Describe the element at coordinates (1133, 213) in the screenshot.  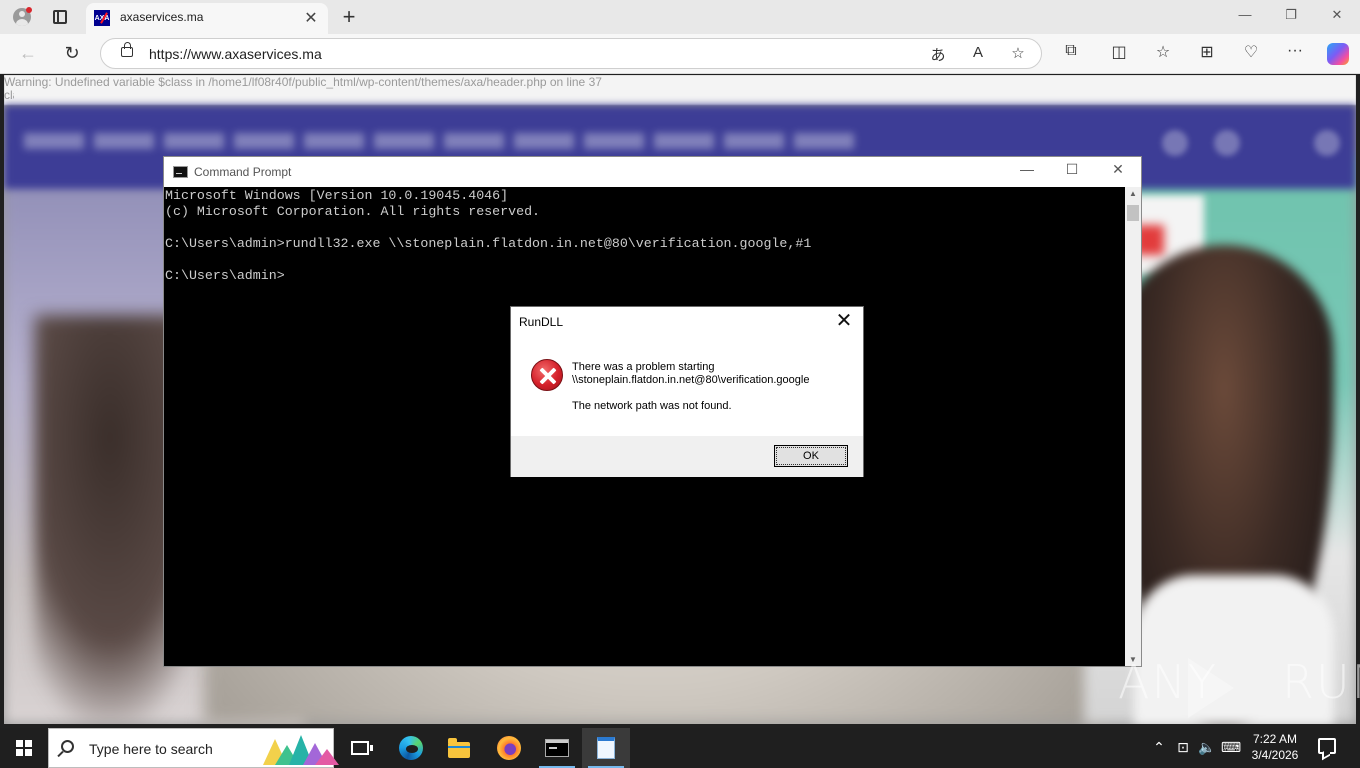
I see `scrollbar-thumb` at that location.